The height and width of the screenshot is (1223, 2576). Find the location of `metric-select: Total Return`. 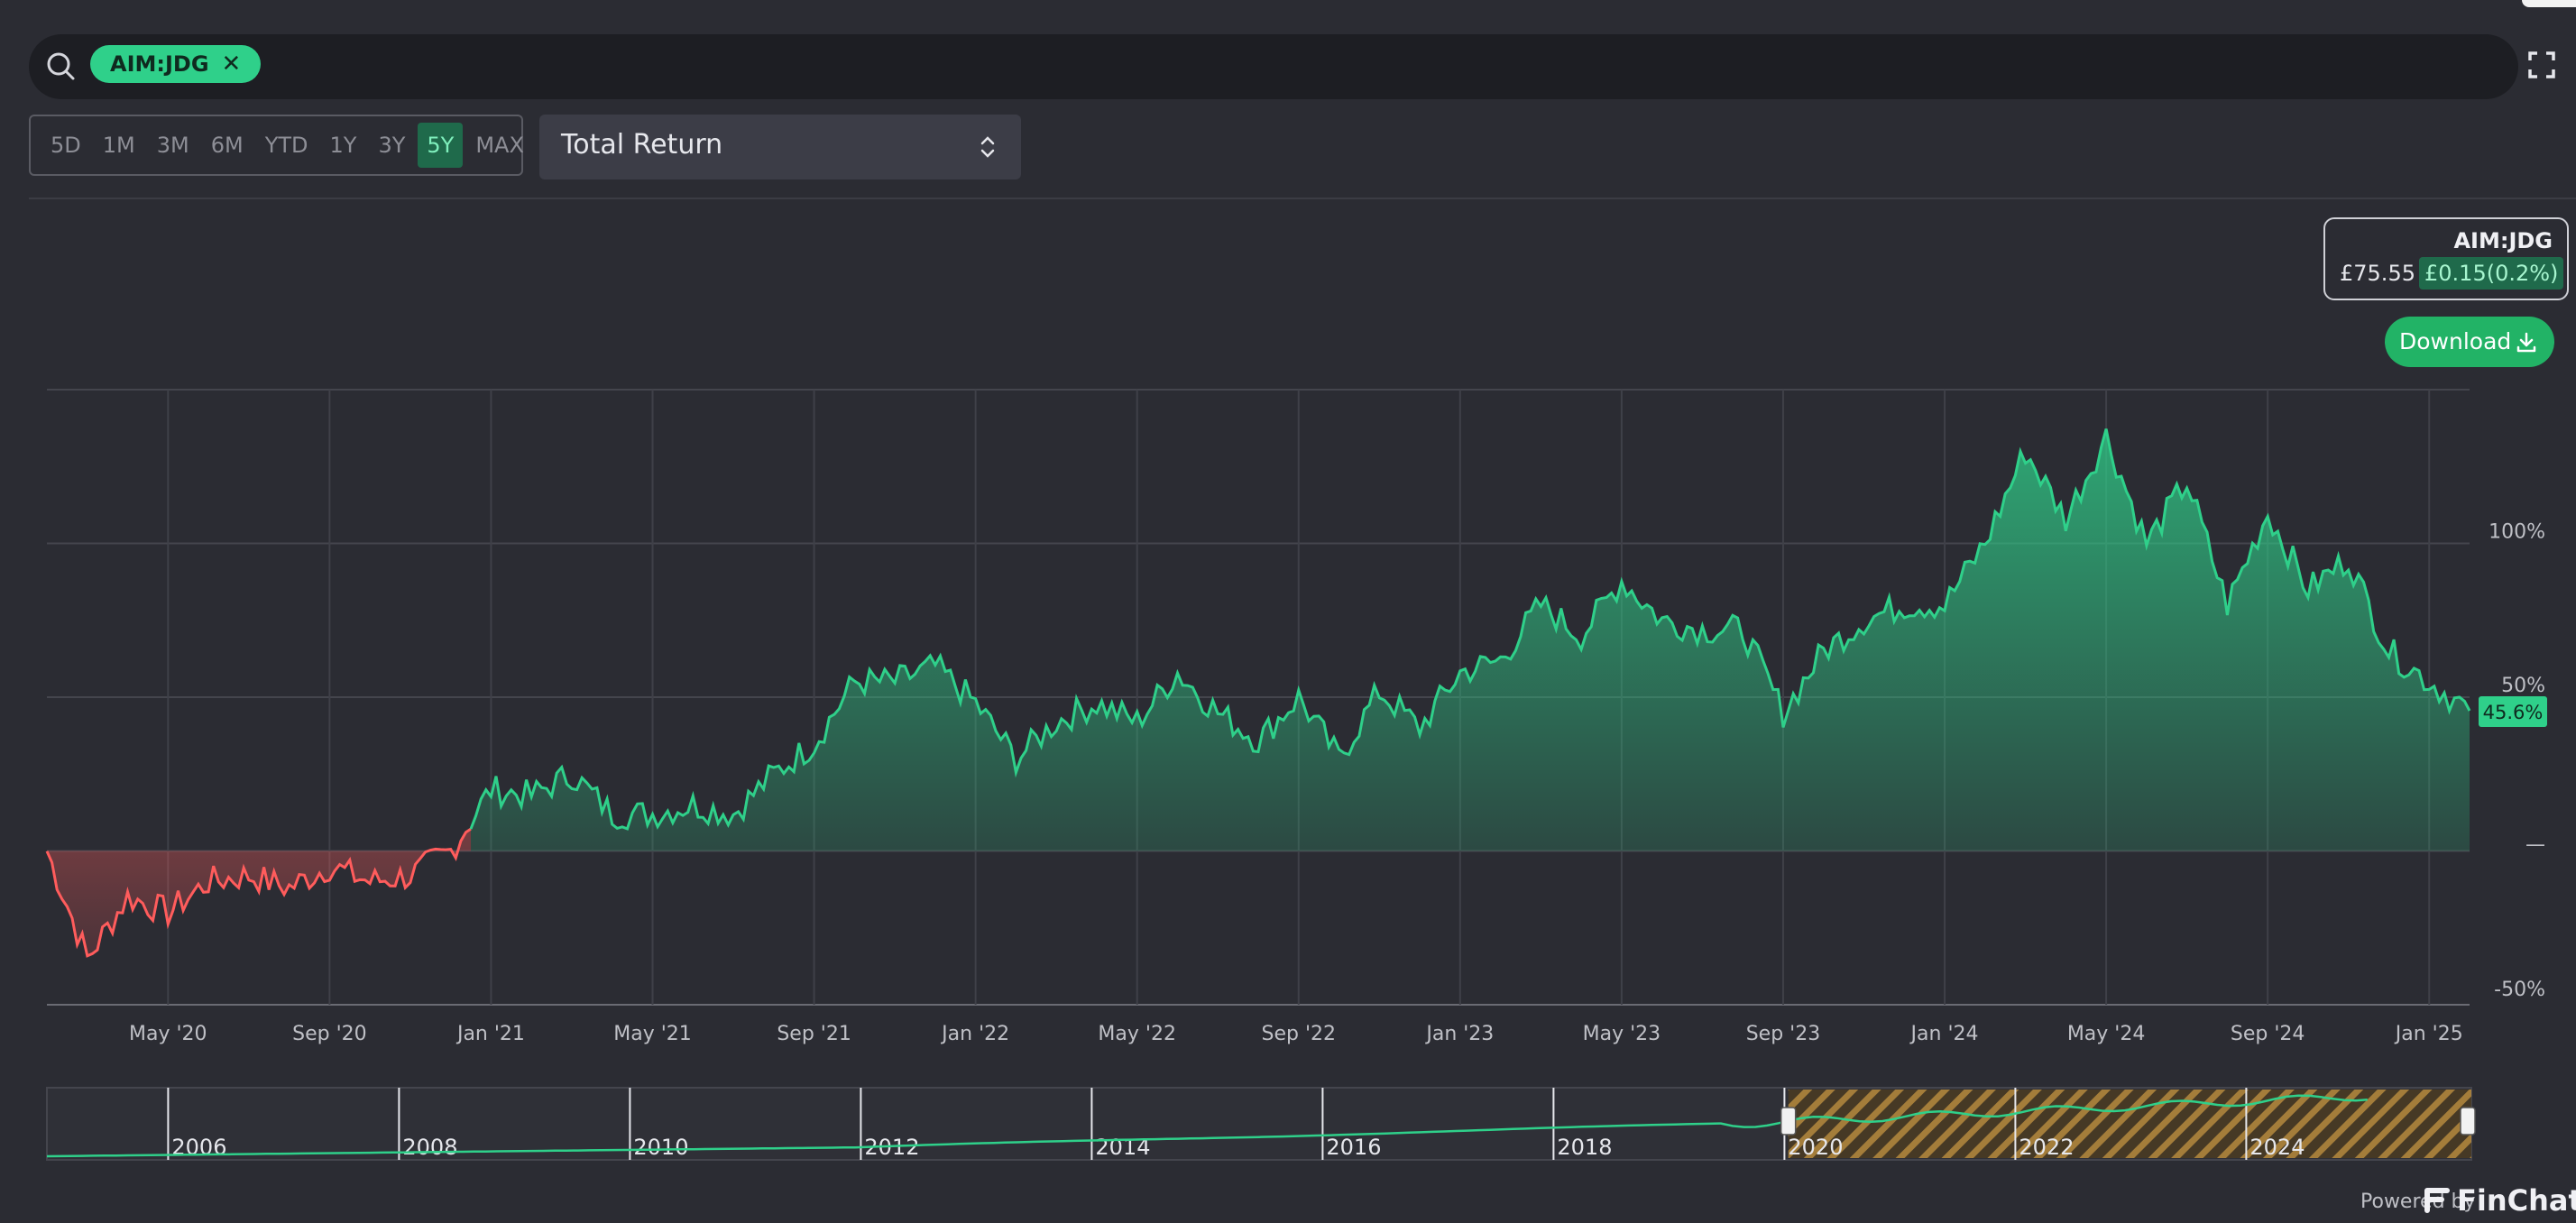

metric-select: Total Return is located at coordinates (780, 147).